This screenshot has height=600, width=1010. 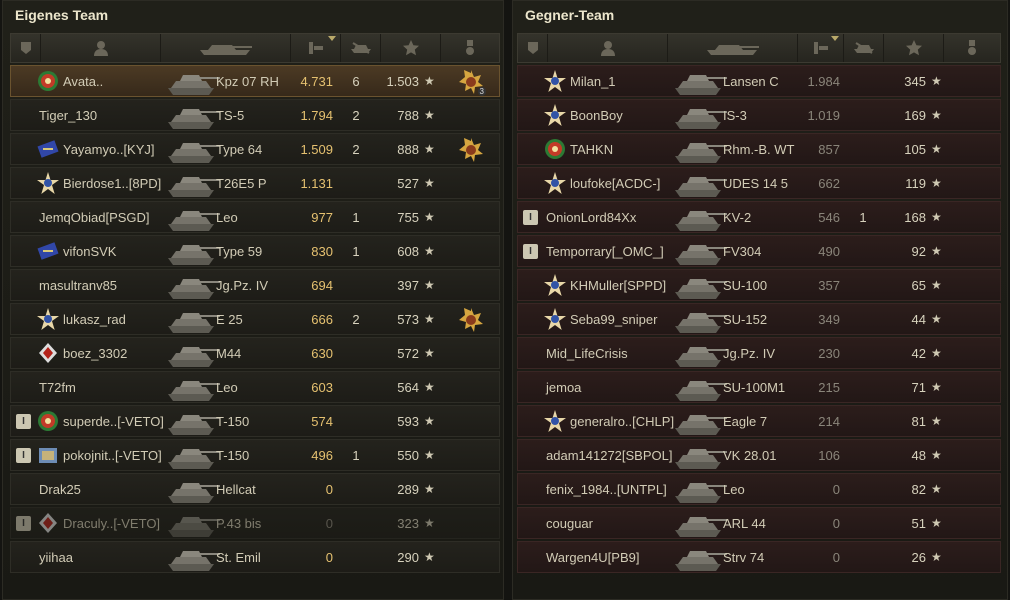 What do you see at coordinates (759, 81) in the screenshot?
I see `player-row: Milan_1 Lansen C 1.984 345 ★` at bounding box center [759, 81].